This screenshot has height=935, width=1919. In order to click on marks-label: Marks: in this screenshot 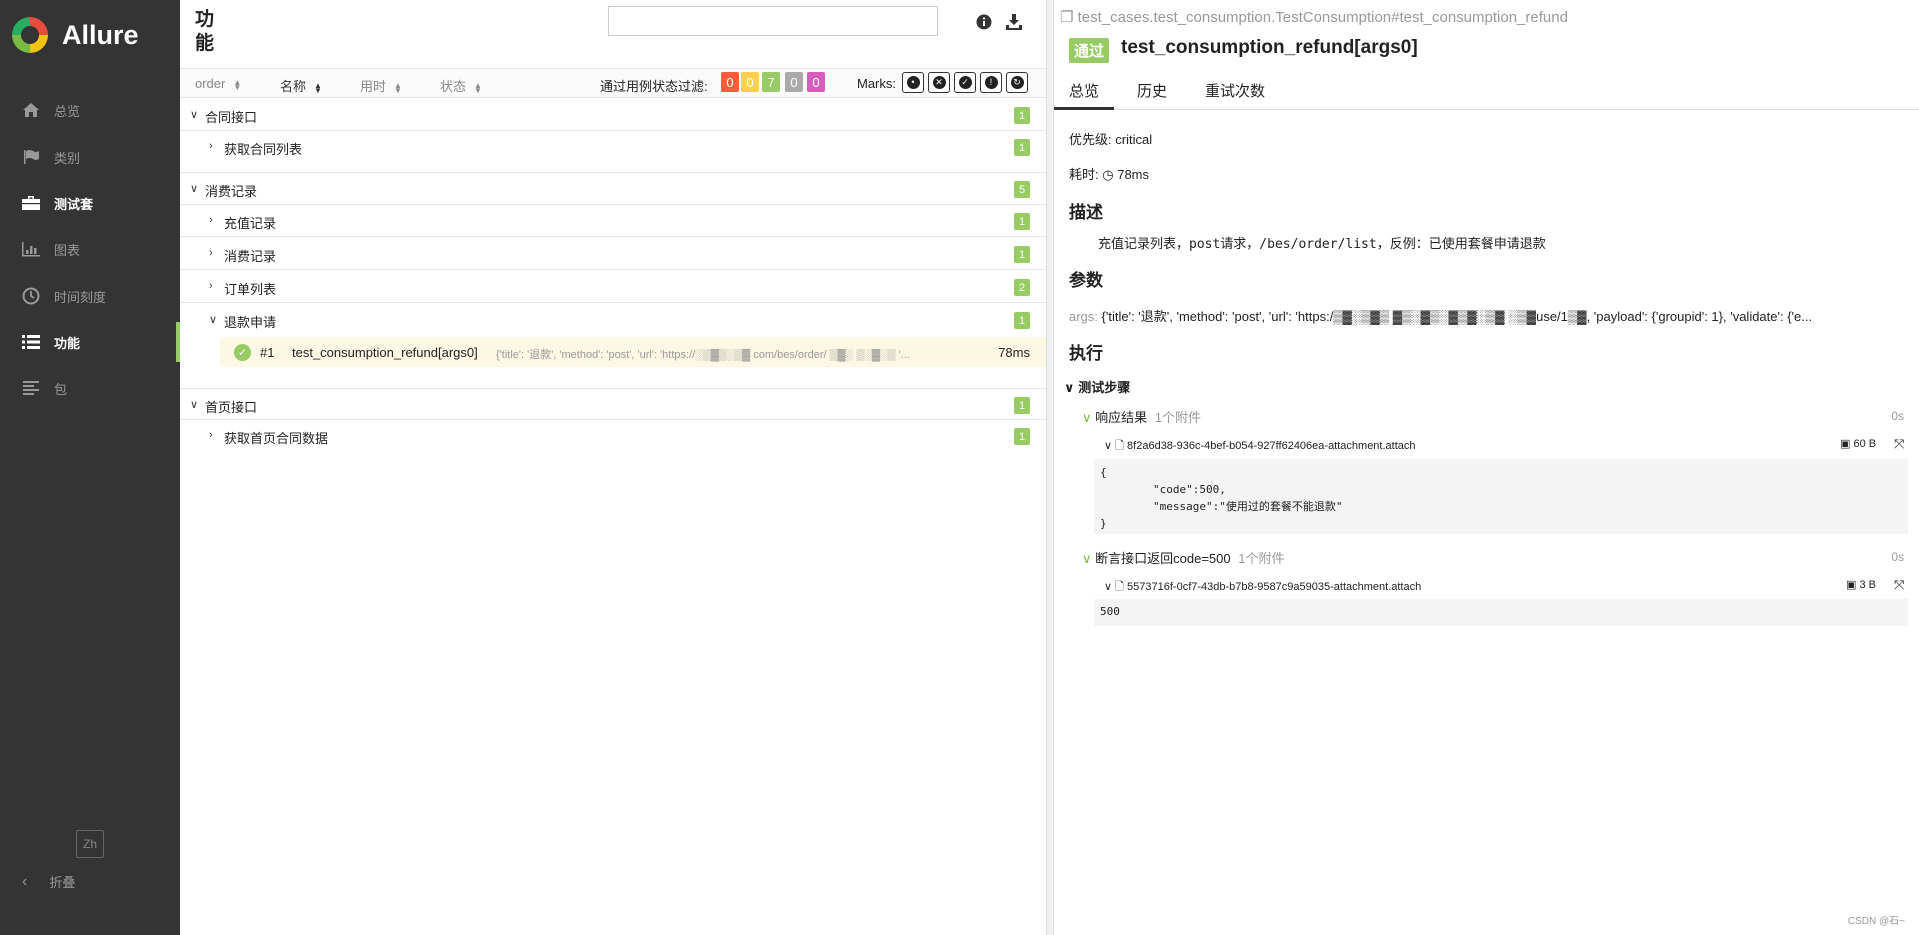, I will do `click(876, 83)`.